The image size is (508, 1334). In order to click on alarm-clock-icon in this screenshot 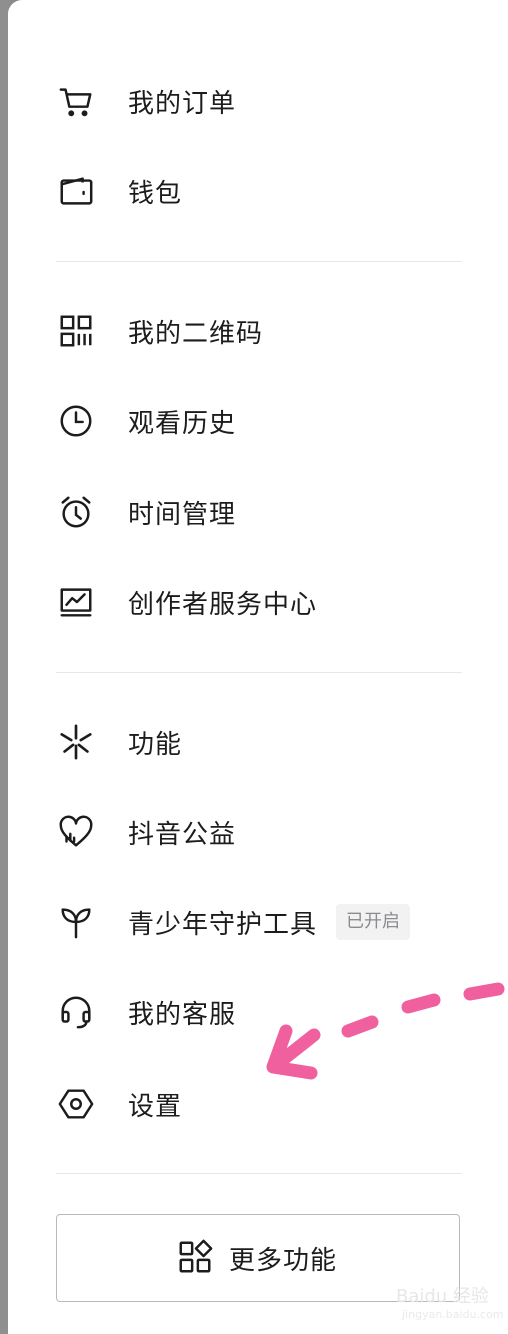, I will do `click(76, 512)`.